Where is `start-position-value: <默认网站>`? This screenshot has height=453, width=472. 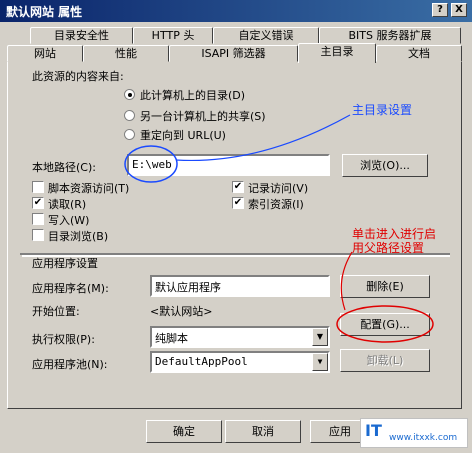 start-position-value: <默认网站> is located at coordinates (181, 311).